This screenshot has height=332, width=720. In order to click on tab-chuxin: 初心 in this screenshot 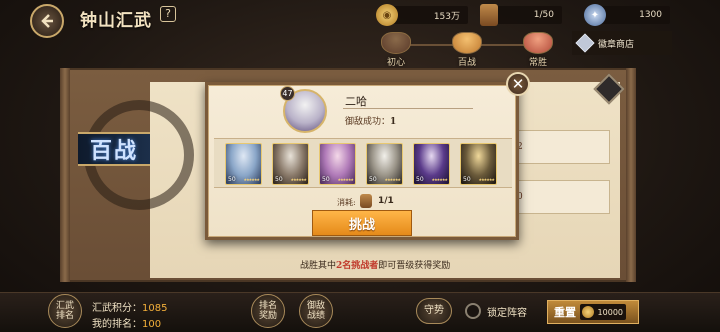, I will do `click(396, 50)`.